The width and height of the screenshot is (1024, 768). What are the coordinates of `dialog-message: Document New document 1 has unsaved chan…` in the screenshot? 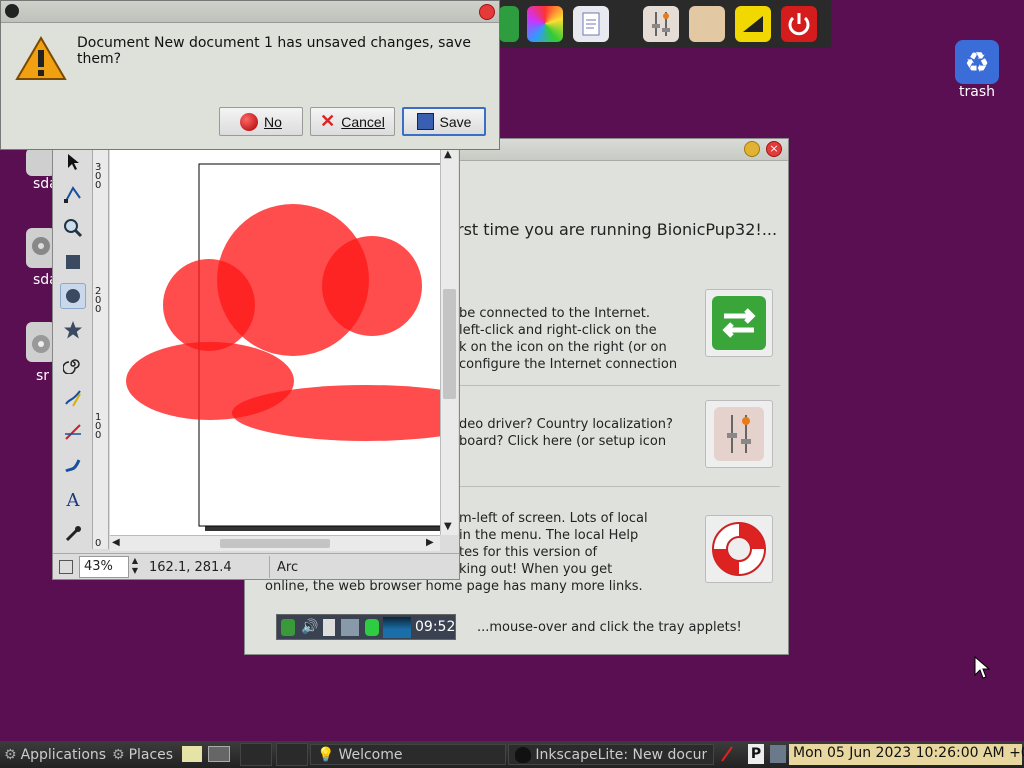 It's located at (274, 51).